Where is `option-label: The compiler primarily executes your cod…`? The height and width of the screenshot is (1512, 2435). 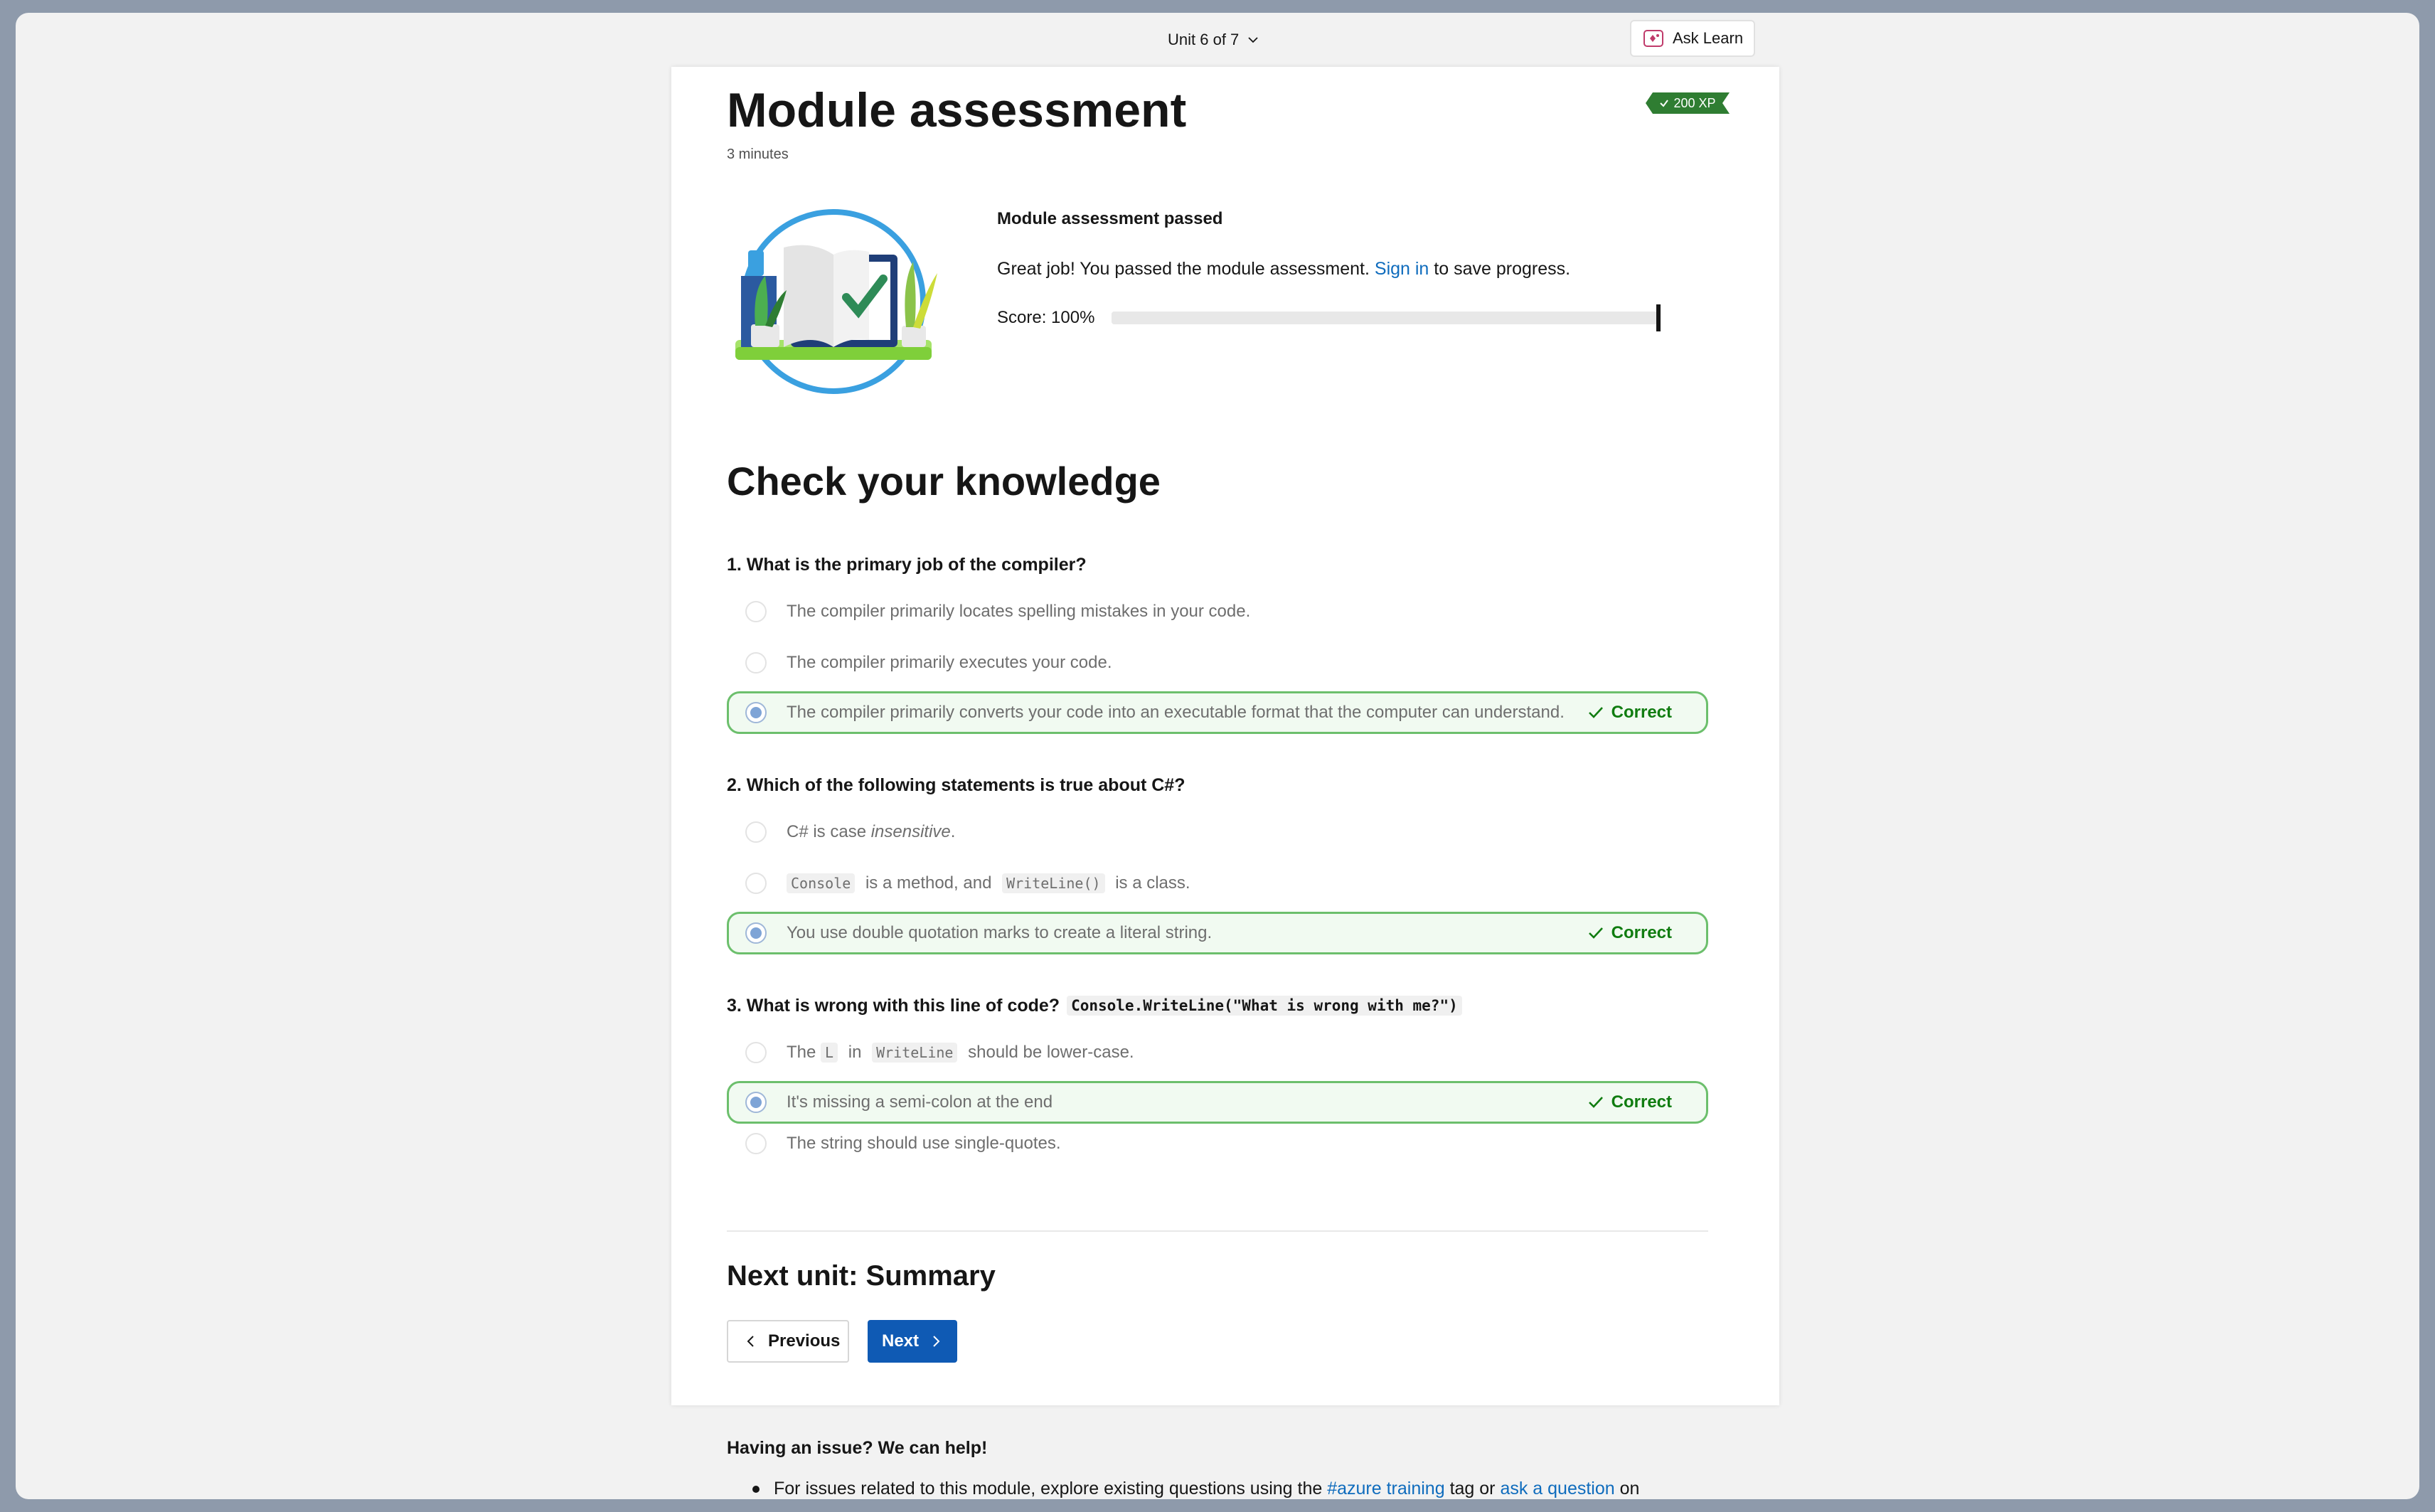
option-label: The compiler primarily executes your cod… is located at coordinates (950, 662).